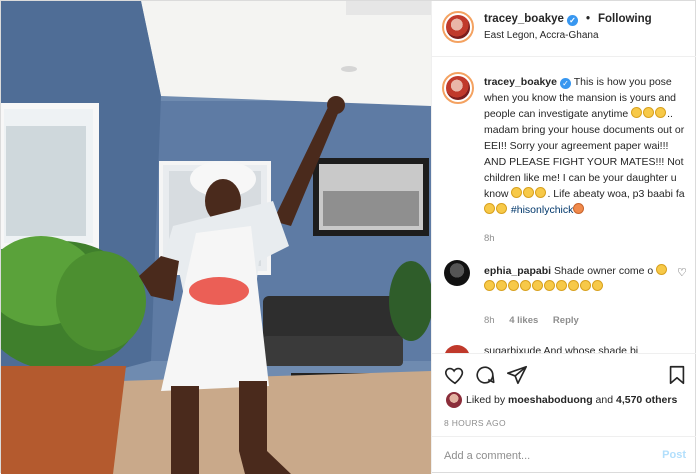 This screenshot has height=474, width=696. Describe the element at coordinates (475, 423) in the screenshot. I see `post-time-ago: 8 HOURS AGO` at that location.